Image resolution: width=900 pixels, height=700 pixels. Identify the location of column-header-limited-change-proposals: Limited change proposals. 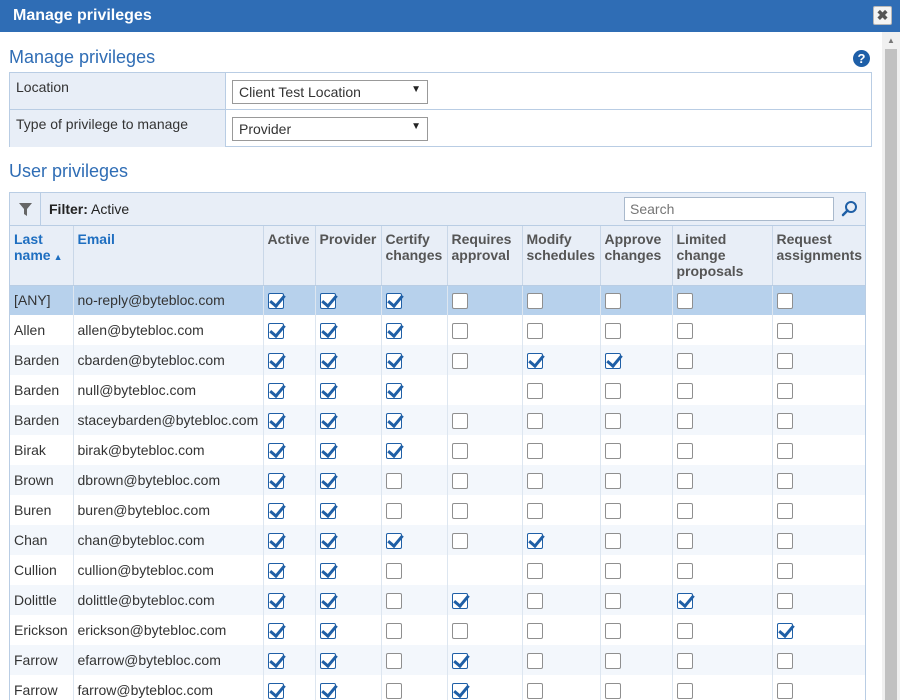
(722, 256).